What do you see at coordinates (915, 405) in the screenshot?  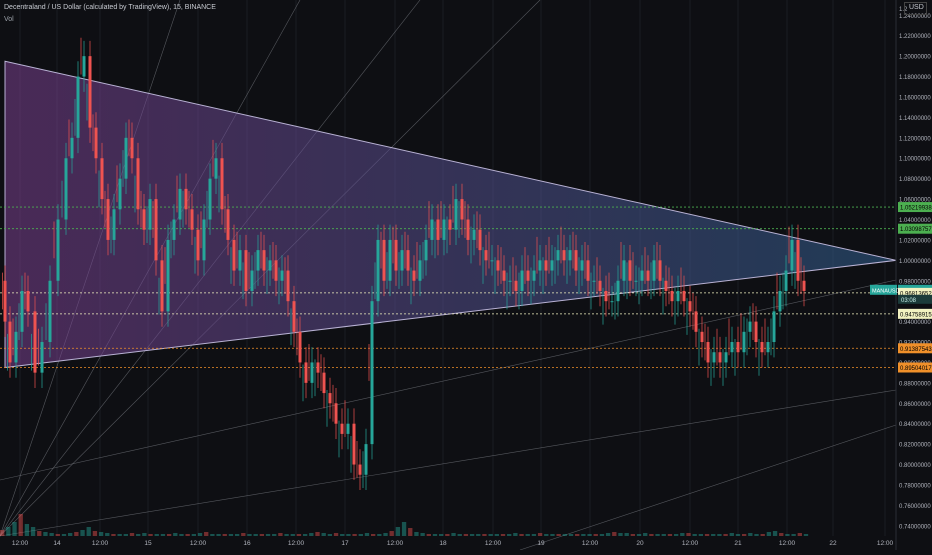 I see `y-axis-tick-label: 0.86000000` at bounding box center [915, 405].